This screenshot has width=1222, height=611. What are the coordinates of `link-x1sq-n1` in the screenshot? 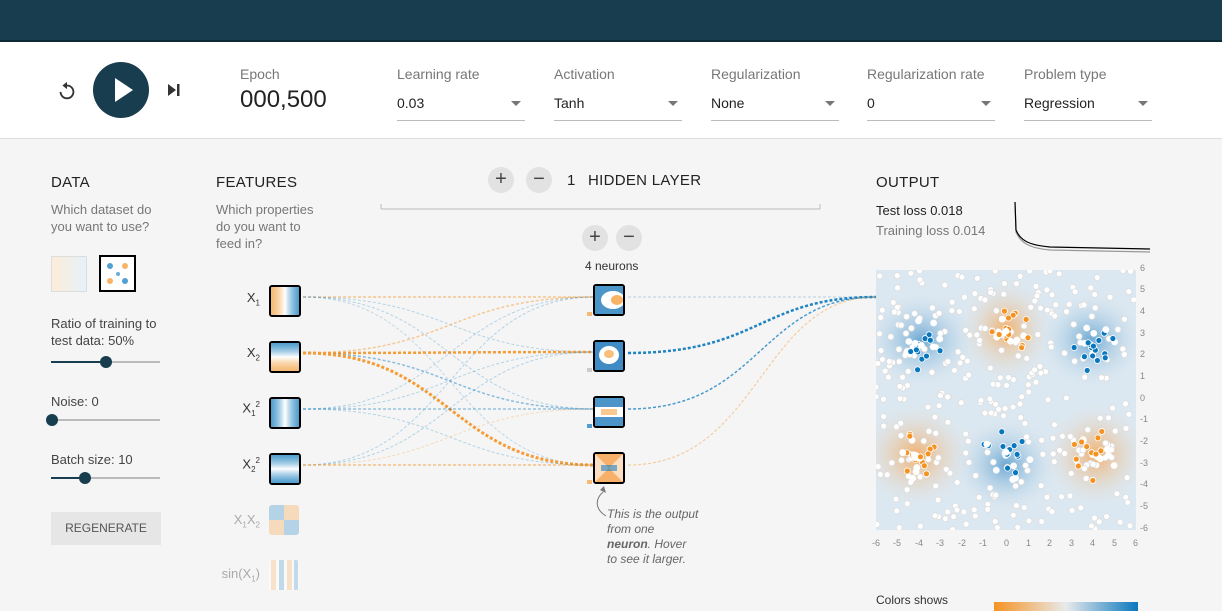 It's located at (449, 353).